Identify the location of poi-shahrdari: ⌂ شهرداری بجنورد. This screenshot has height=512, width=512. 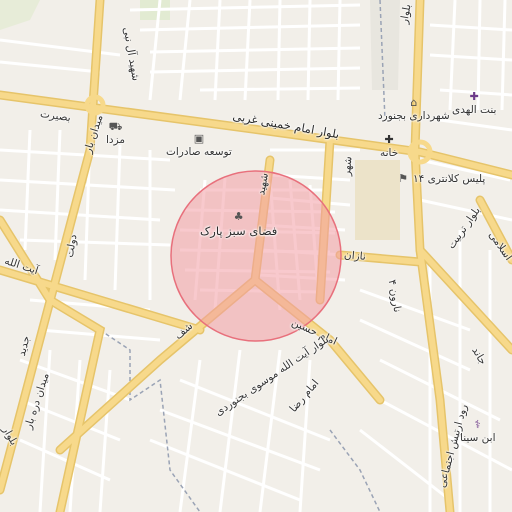
(414, 109).